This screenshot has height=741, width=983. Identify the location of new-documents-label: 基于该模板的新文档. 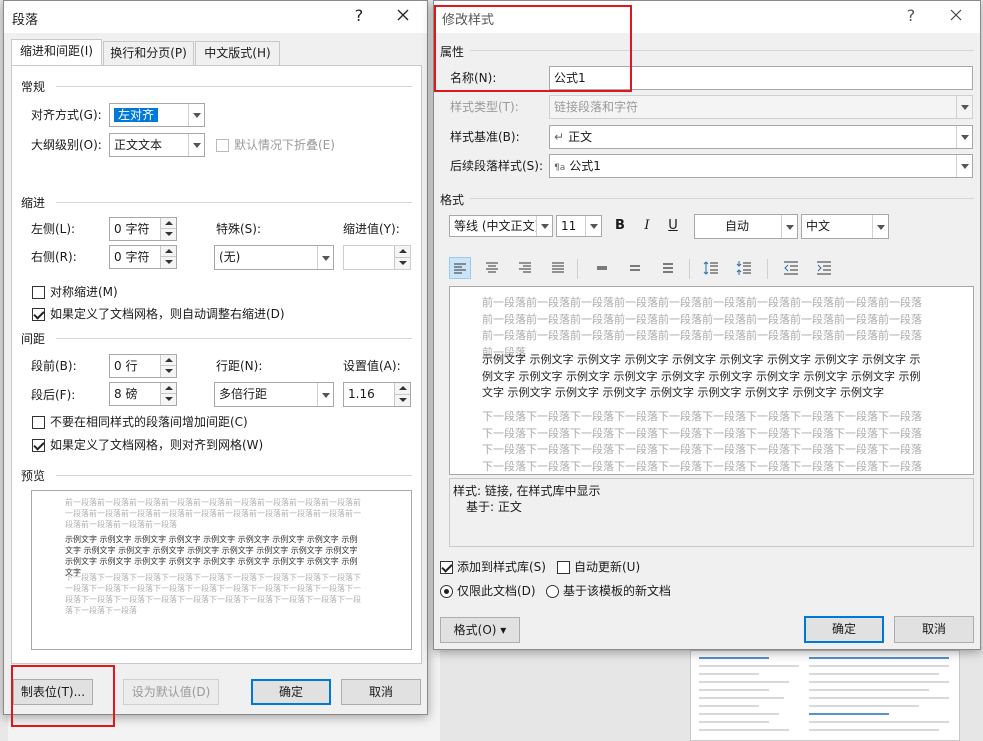
(617, 591).